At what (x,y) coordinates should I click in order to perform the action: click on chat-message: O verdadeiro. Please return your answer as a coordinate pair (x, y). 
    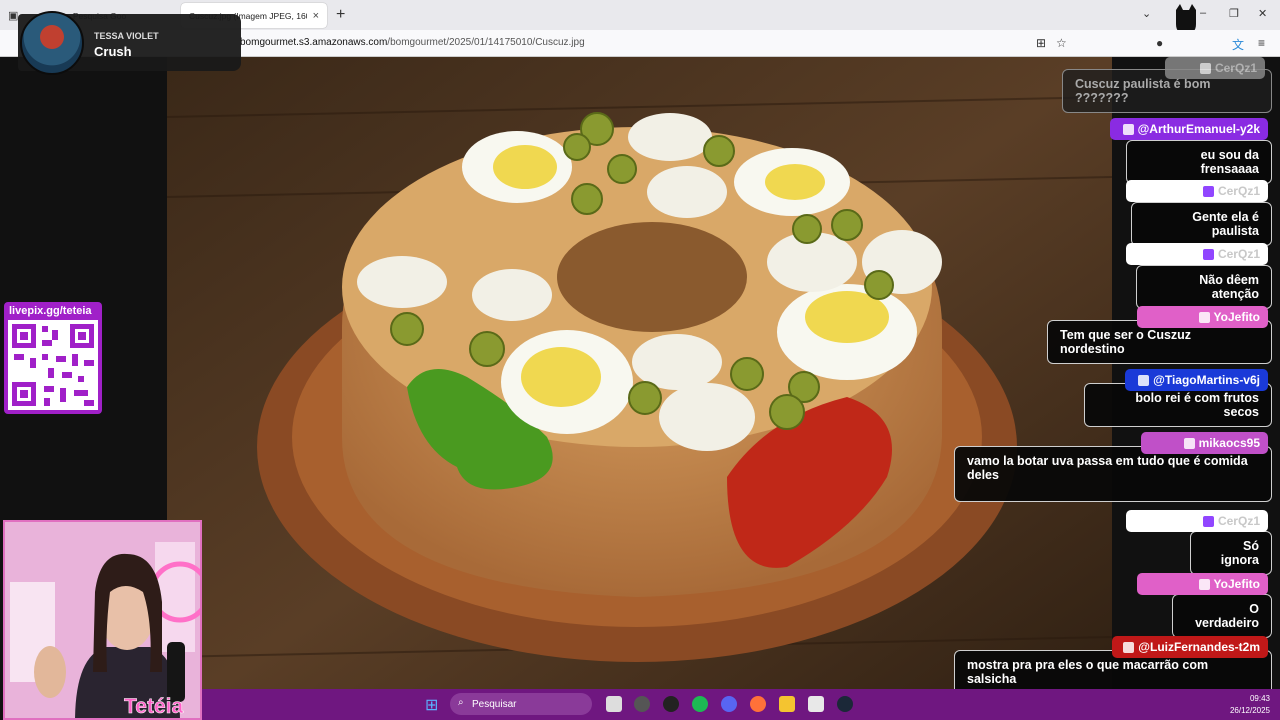
    Looking at the image, I should click on (1222, 616).